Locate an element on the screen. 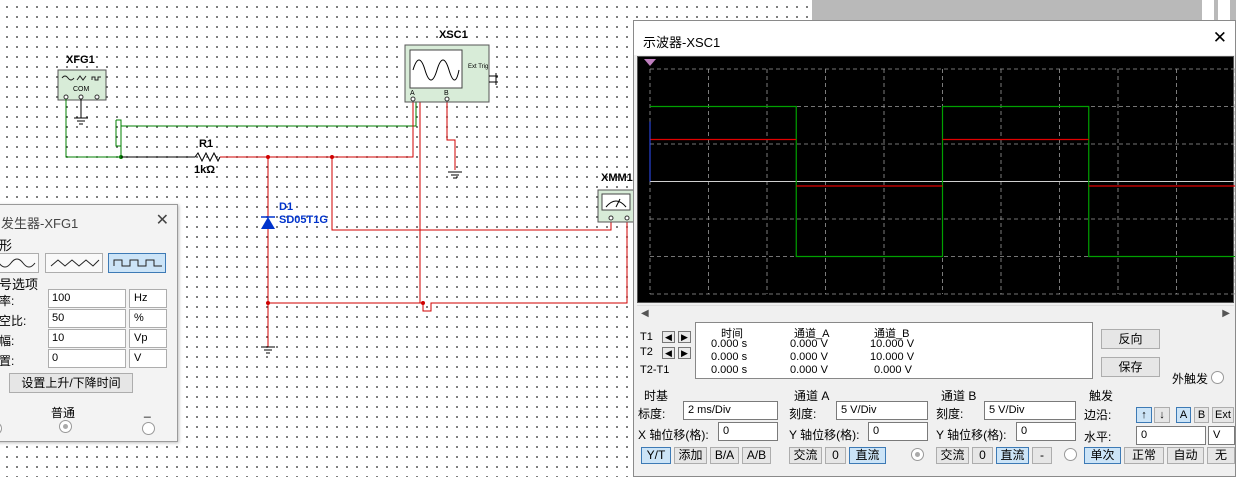 The height and width of the screenshot is (477, 1236). scroll-right-icon: ▶ is located at coordinates (1226, 313).